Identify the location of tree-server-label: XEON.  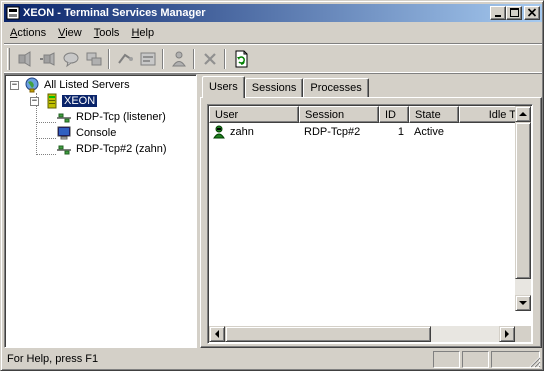
(79, 101).